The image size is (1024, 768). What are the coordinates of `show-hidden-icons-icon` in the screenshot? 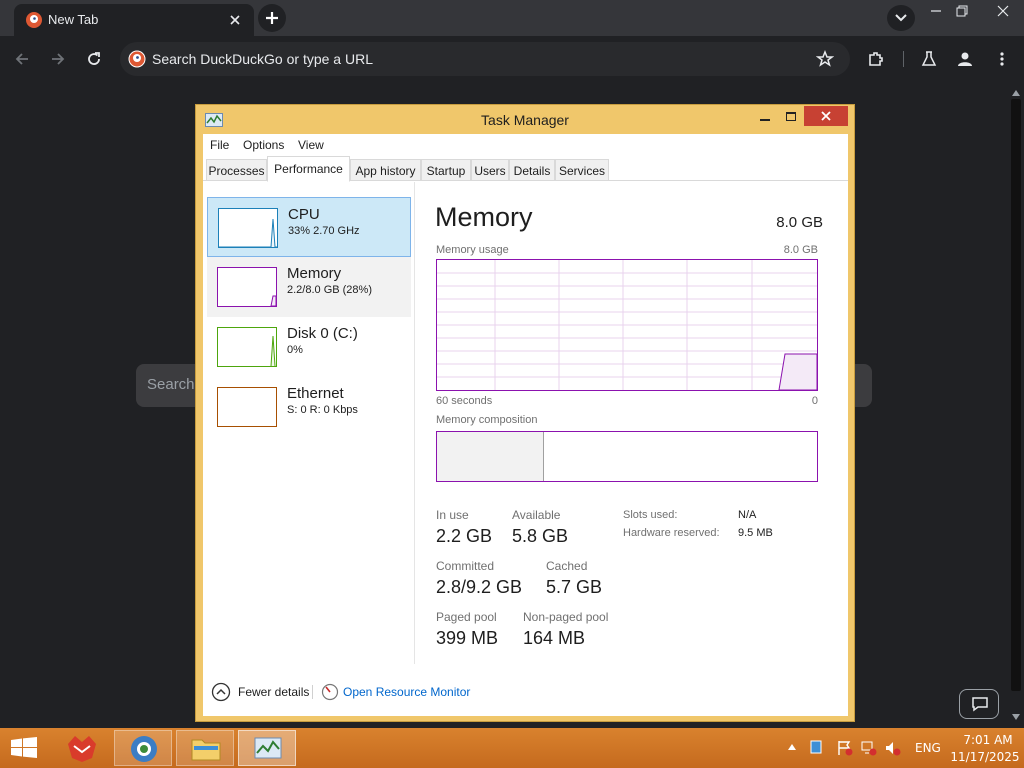 It's located at (792, 747).